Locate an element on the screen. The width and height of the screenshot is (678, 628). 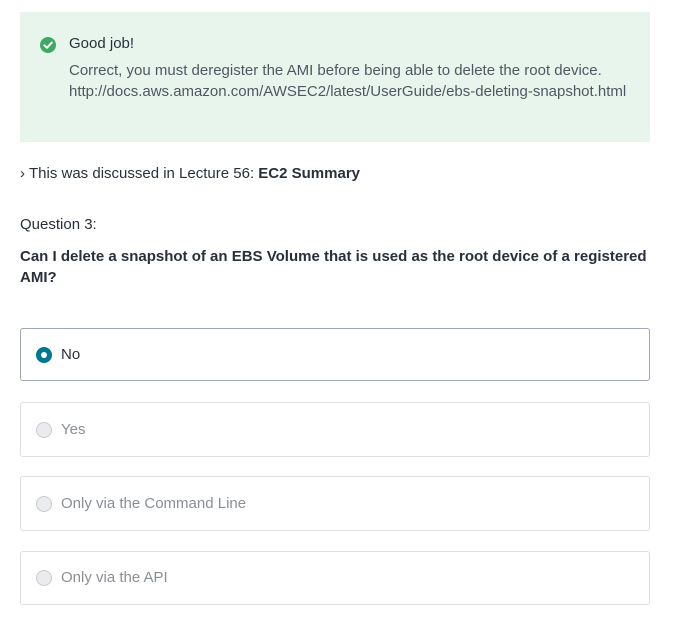
question-number: Question 3: is located at coordinates (58, 224).